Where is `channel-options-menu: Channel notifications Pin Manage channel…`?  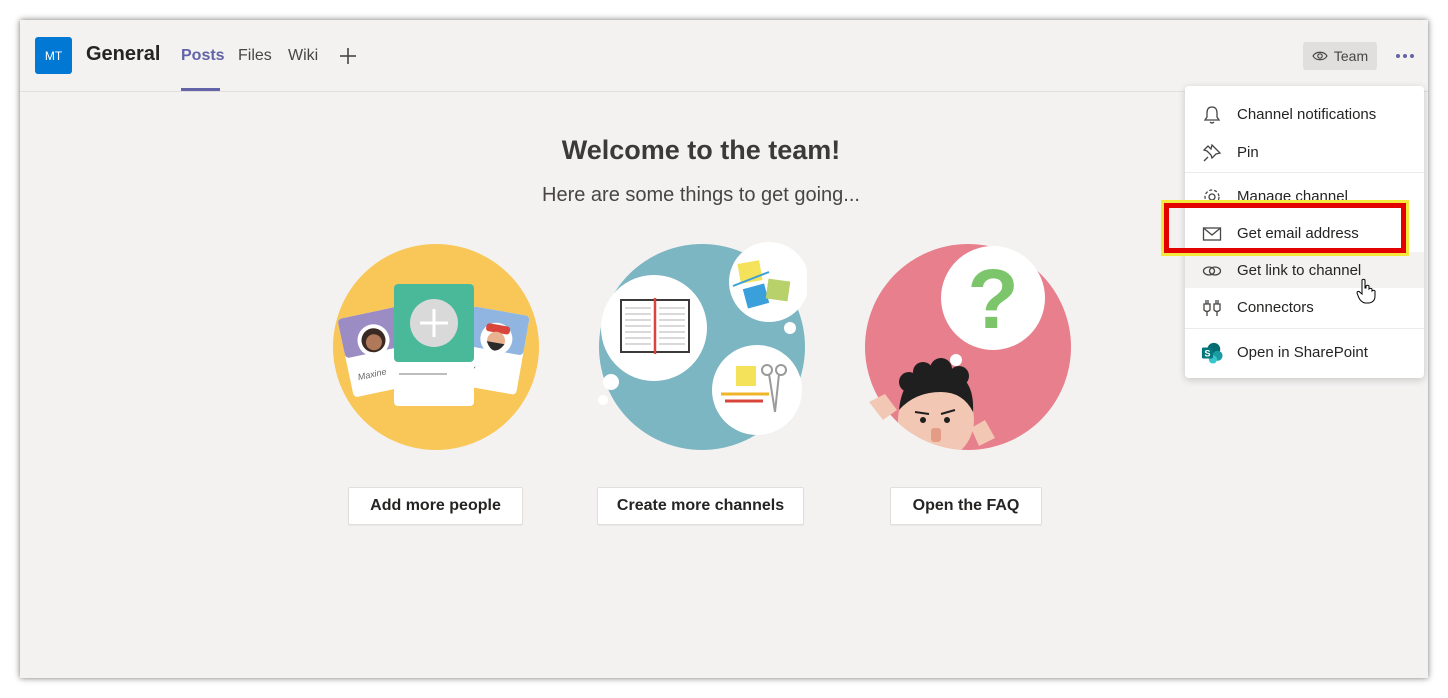
channel-options-menu: Channel notifications Pin Manage channel… is located at coordinates (1304, 232).